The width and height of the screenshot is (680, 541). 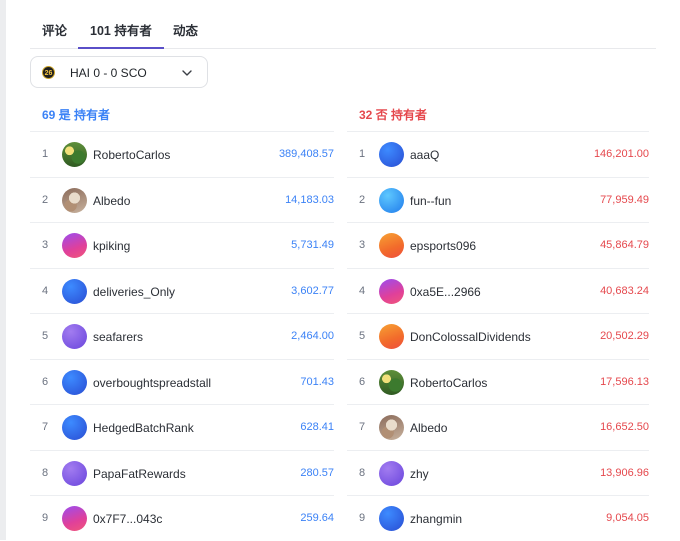 I want to click on holder-name: fun--fun, so click(x=430, y=201).